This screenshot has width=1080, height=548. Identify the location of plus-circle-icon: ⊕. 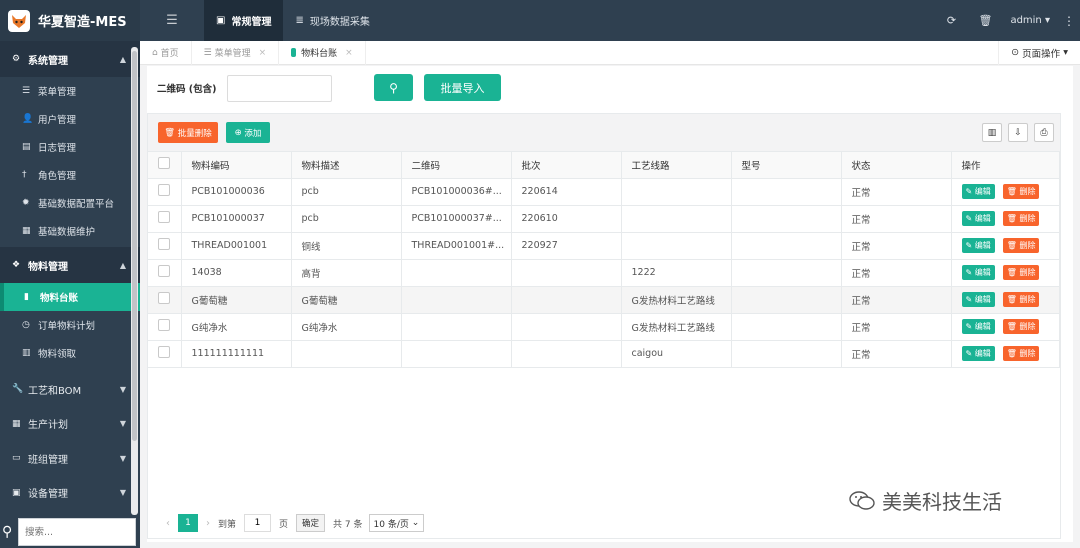
(238, 132).